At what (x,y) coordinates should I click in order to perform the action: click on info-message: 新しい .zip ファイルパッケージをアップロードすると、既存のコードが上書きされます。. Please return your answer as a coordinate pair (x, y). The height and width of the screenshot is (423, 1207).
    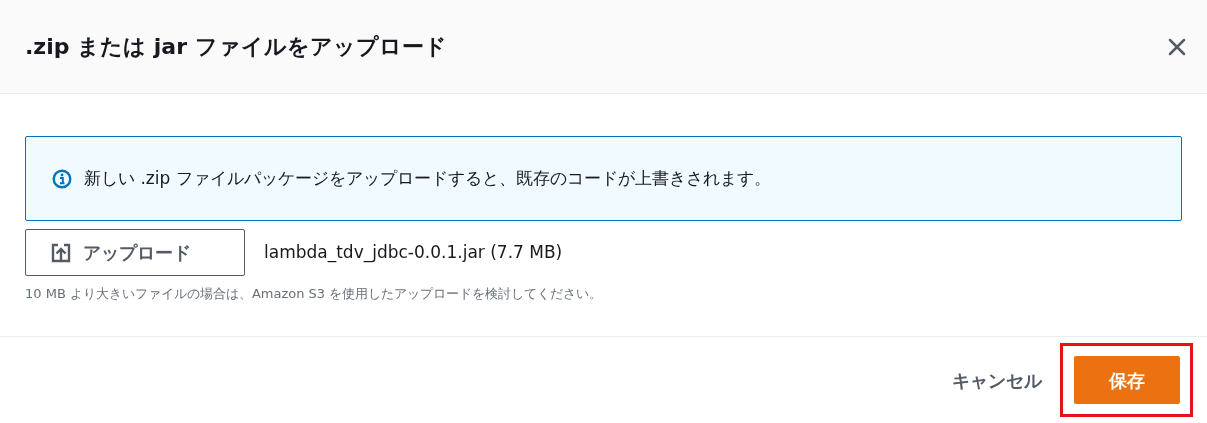
    Looking at the image, I should click on (427, 178).